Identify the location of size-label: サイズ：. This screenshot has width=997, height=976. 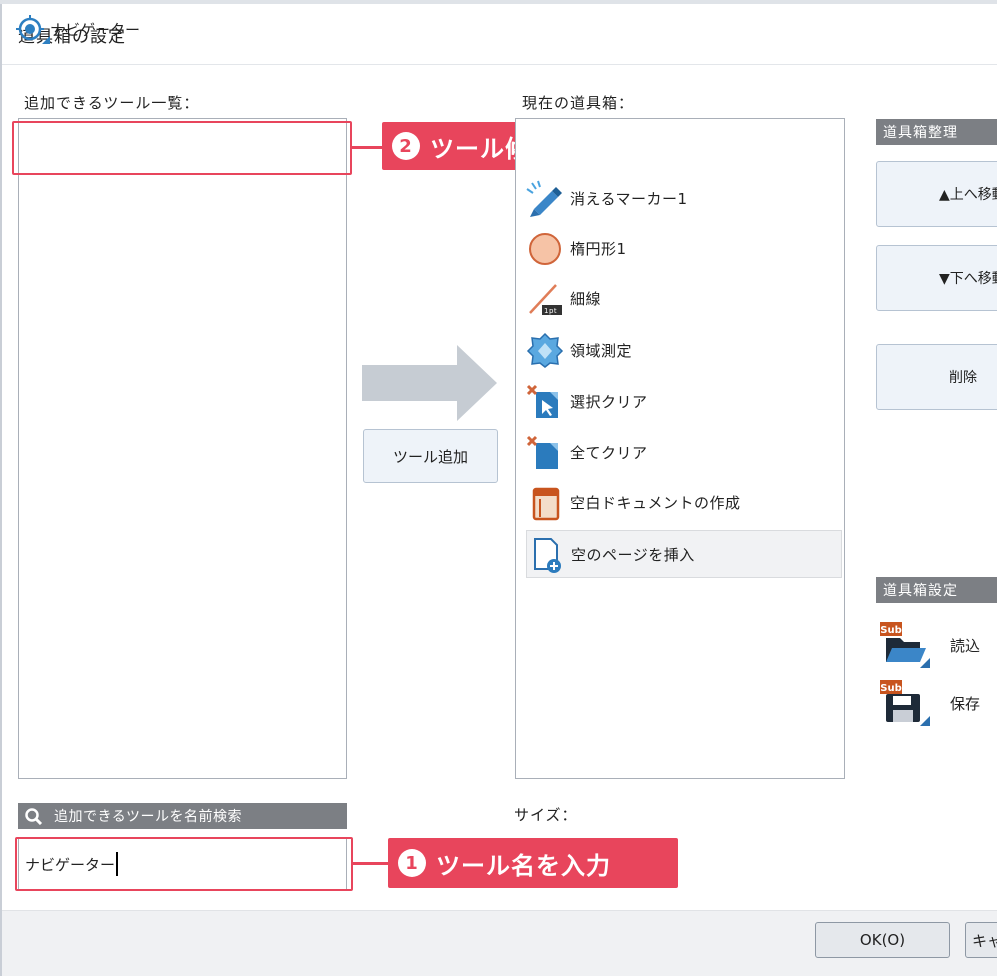
(546, 815).